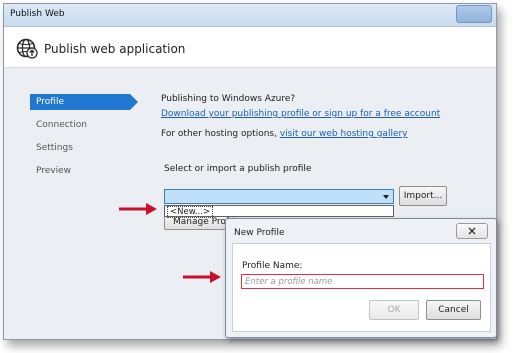 This screenshot has width=516, height=353. I want to click on cancel-button: Cancel, so click(453, 310).